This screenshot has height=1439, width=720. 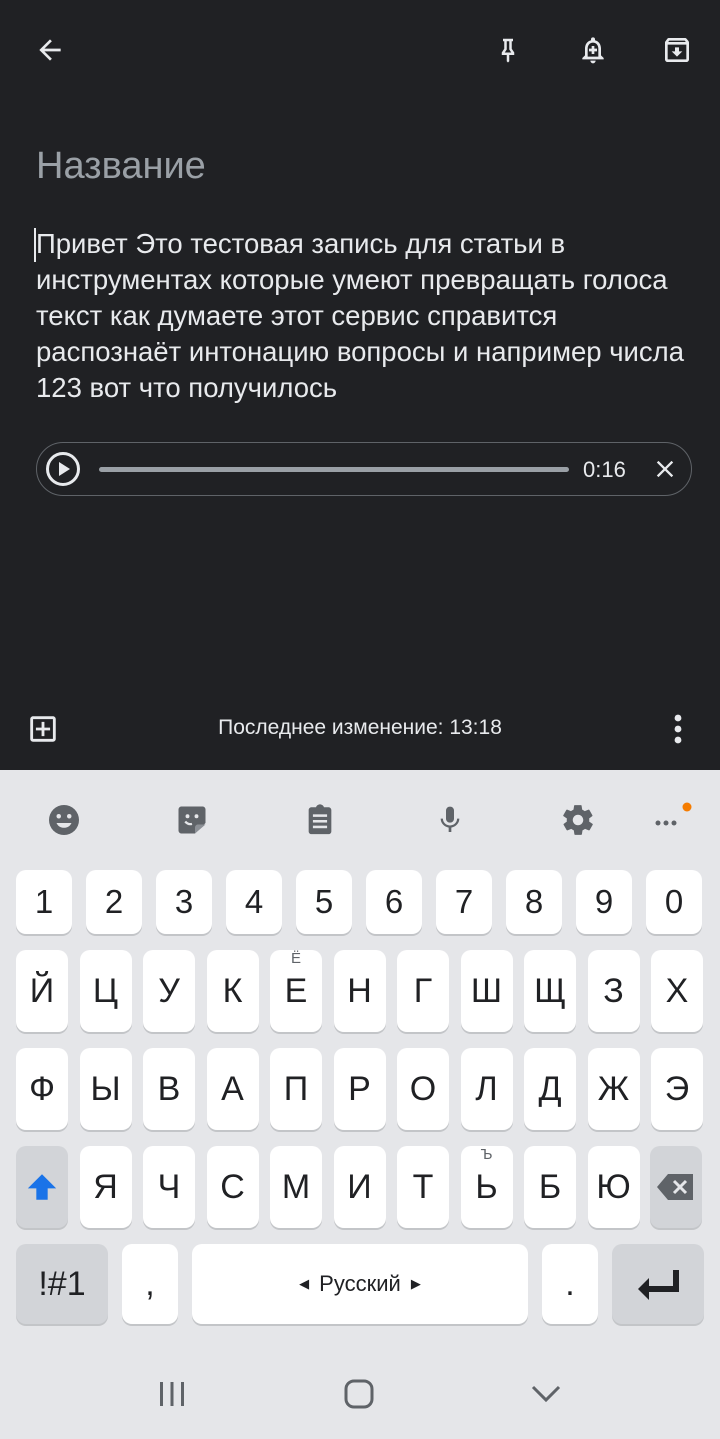 What do you see at coordinates (359, 1089) in the screenshot?
I see `key-Р: Р` at bounding box center [359, 1089].